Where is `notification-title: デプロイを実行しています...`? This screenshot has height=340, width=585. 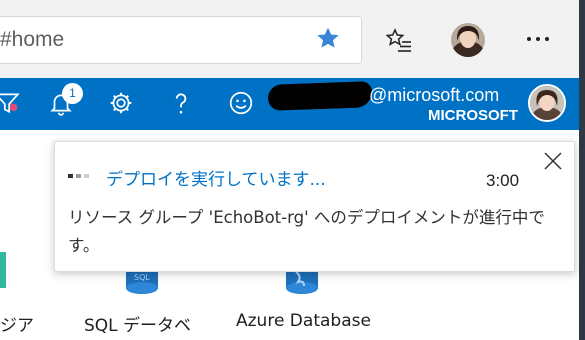 notification-title: デプロイを実行しています... is located at coordinates (216, 177).